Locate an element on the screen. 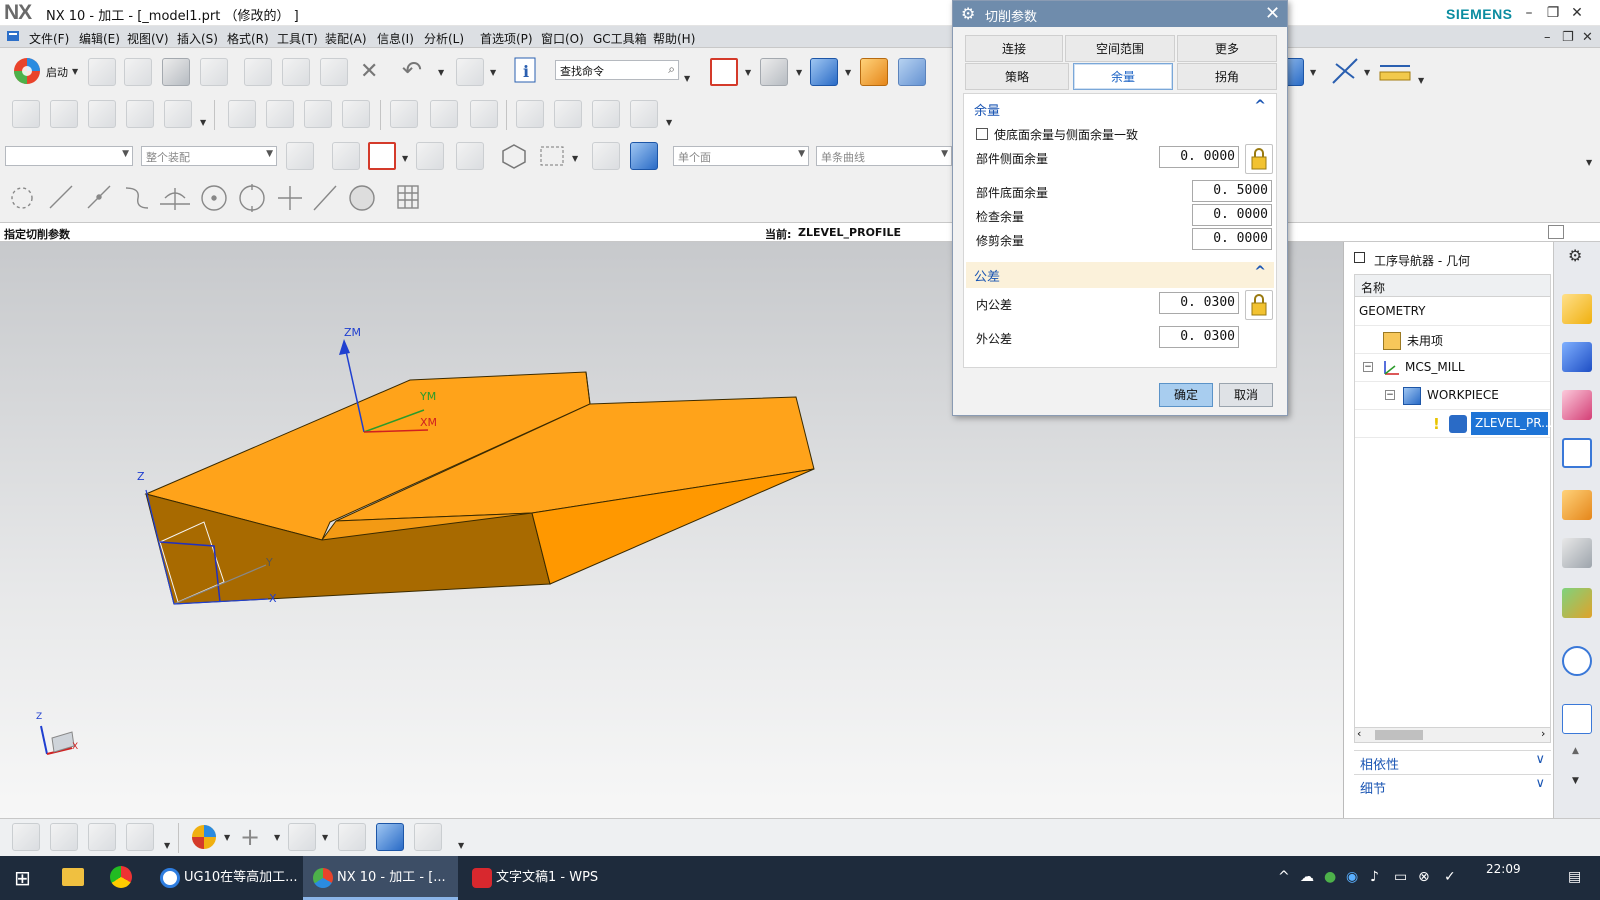 This screenshot has width=1600, height=900. details-panel: 细节 ∨ is located at coordinates (1452, 785).